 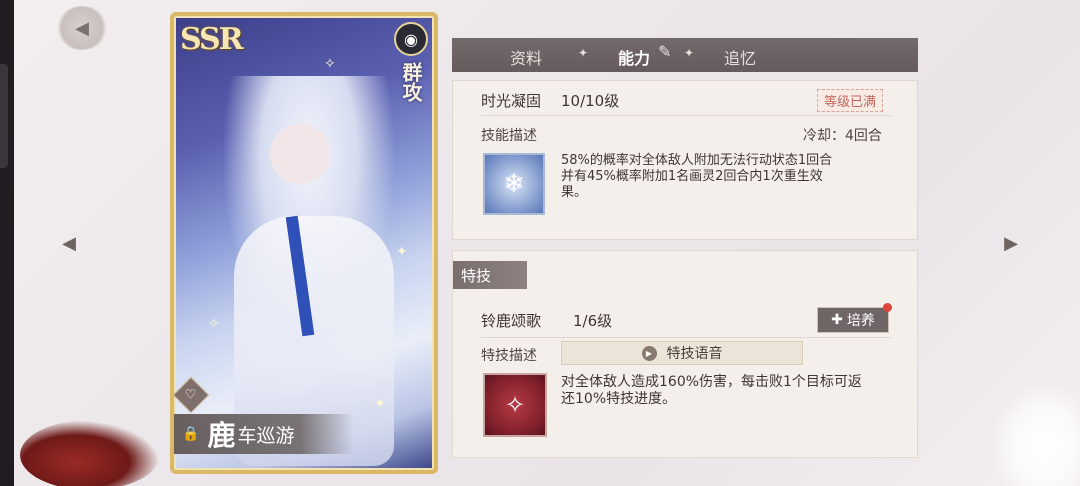 I want to click on max-level-badge: 等级已满, so click(x=850, y=100).